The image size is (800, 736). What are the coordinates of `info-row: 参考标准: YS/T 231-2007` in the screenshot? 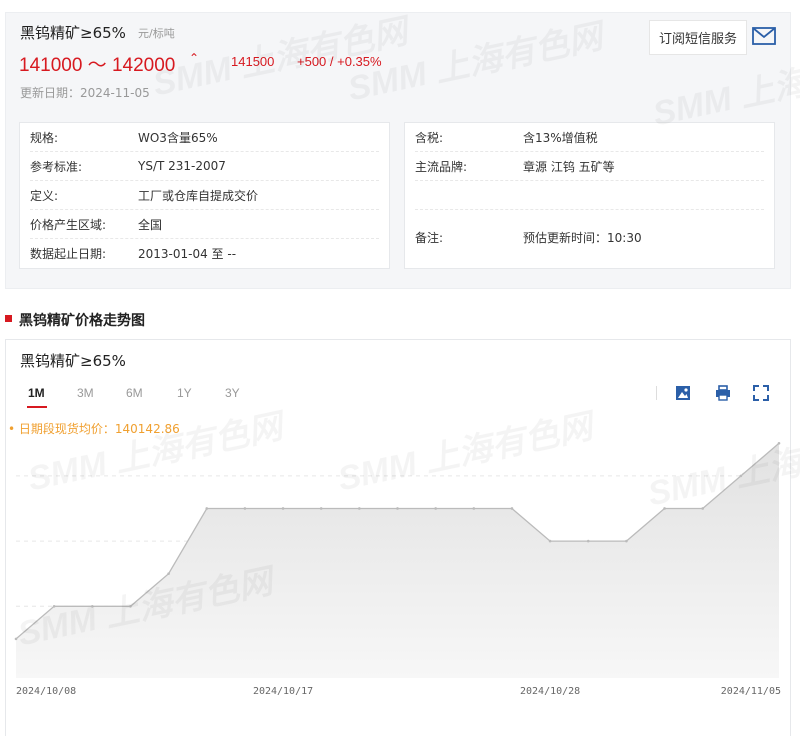 It's located at (204, 166).